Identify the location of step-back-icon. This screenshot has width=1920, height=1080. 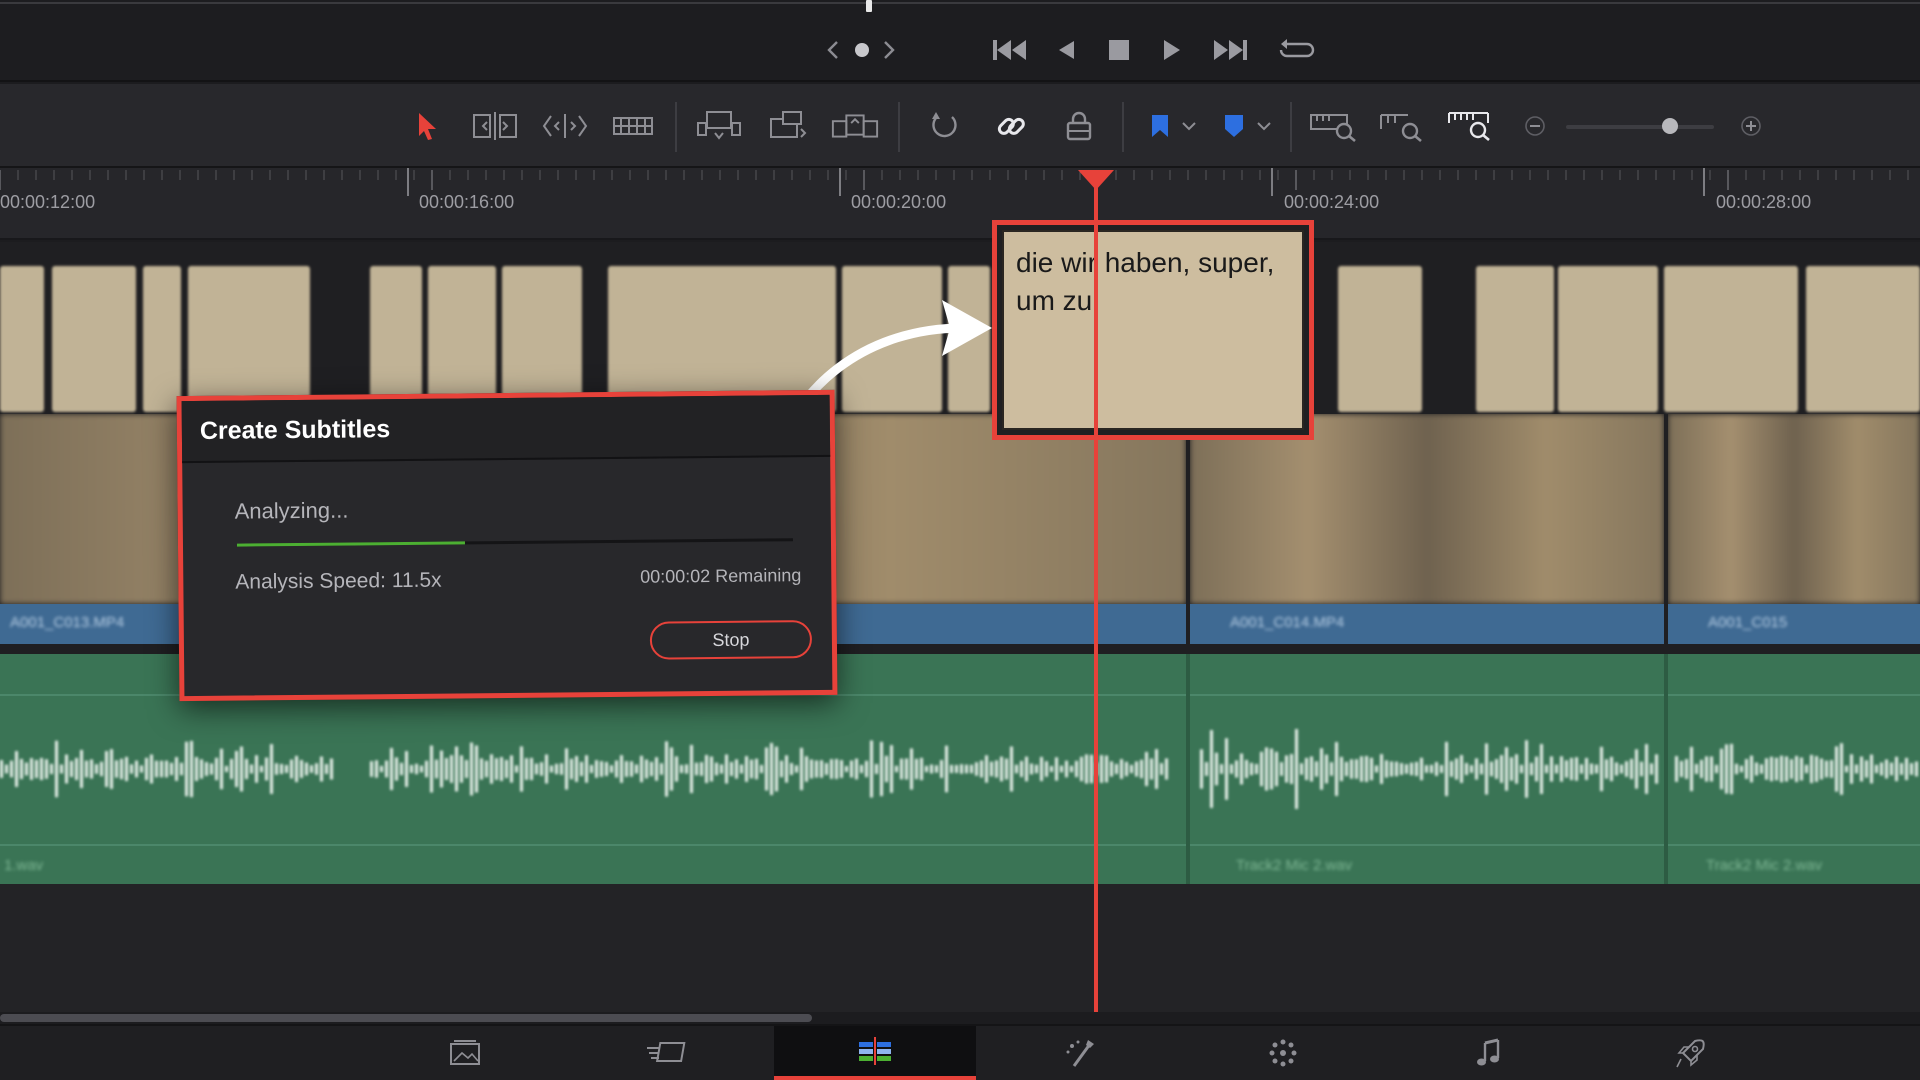
(1066, 50).